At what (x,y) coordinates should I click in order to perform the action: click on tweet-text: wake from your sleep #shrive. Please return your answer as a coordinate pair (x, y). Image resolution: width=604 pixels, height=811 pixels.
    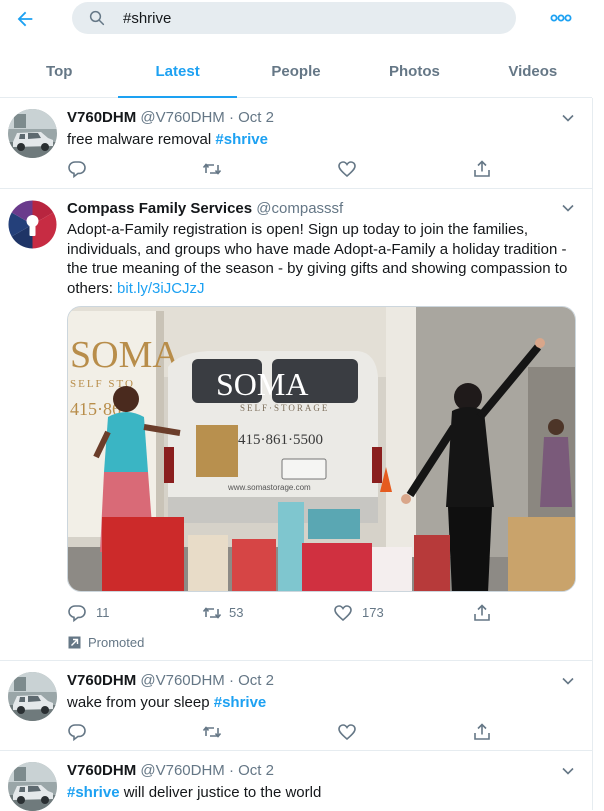
    Looking at the image, I should click on (323, 703).